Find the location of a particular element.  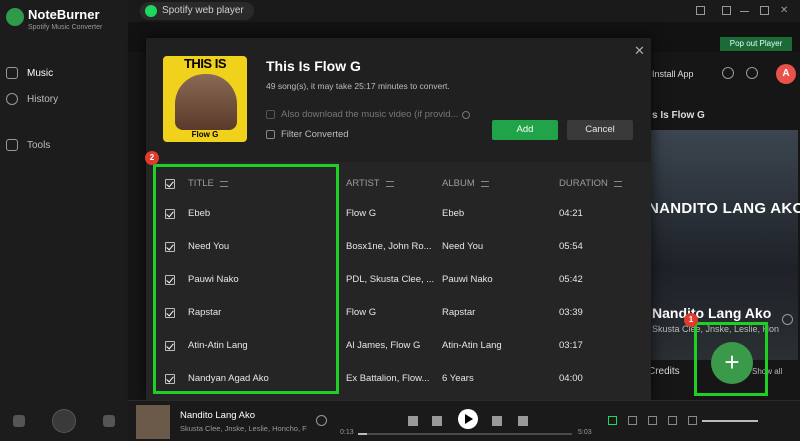

option-filter-converted: Filter Converted is located at coordinates (307, 134).